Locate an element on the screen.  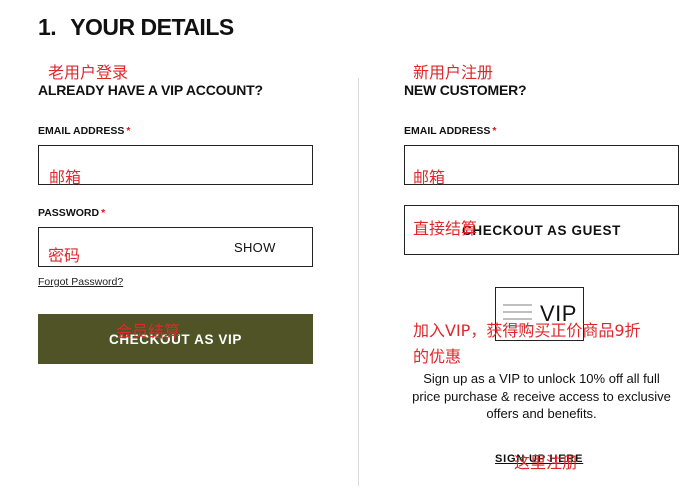
checkout-as-guest-label: CHECKOUT AS GUEST is located at coordinates (541, 230).